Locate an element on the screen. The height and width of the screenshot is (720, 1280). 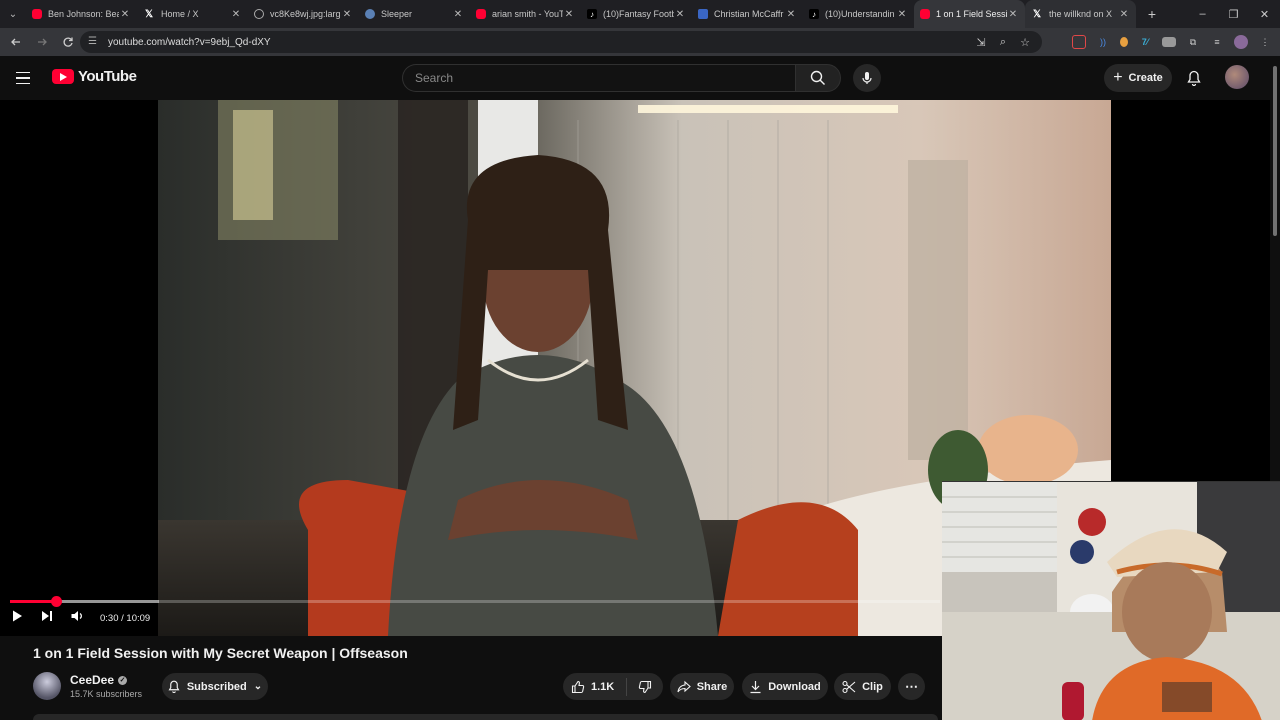
extension-blue-icon: )) is located at coordinates (1103, 42).